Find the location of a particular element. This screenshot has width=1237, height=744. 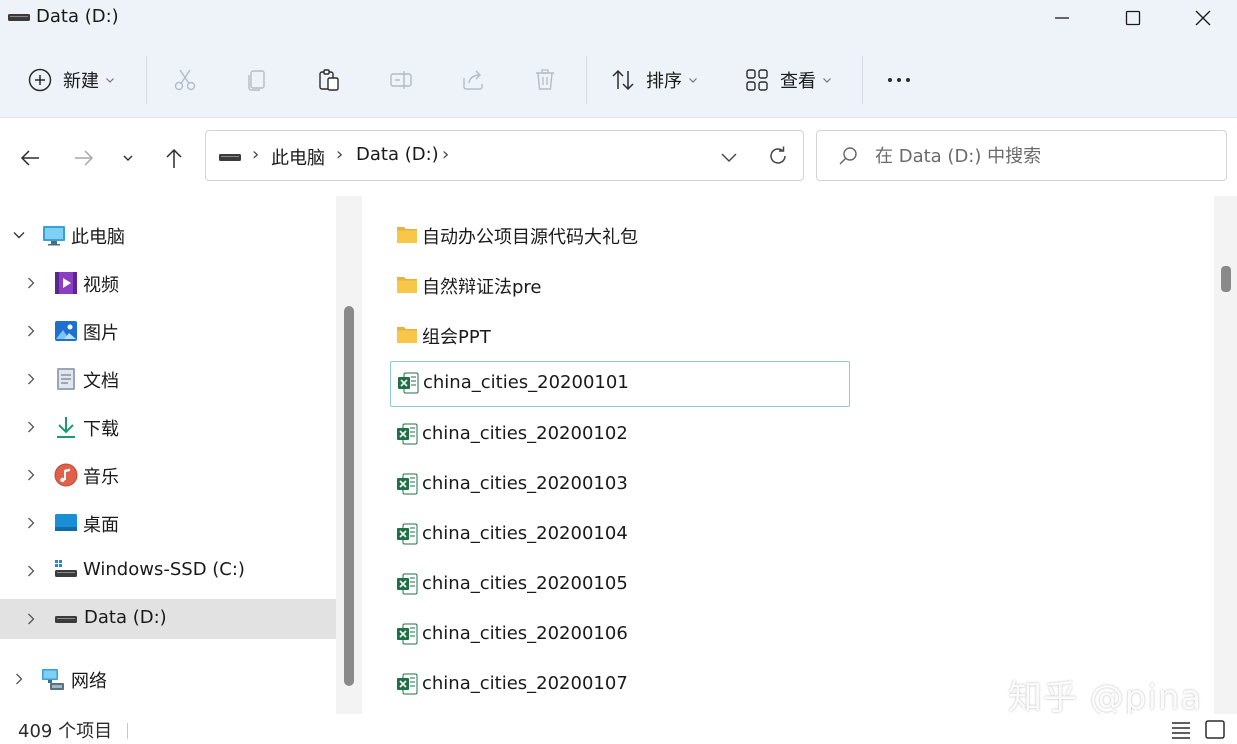

share-button is located at coordinates (473, 80).